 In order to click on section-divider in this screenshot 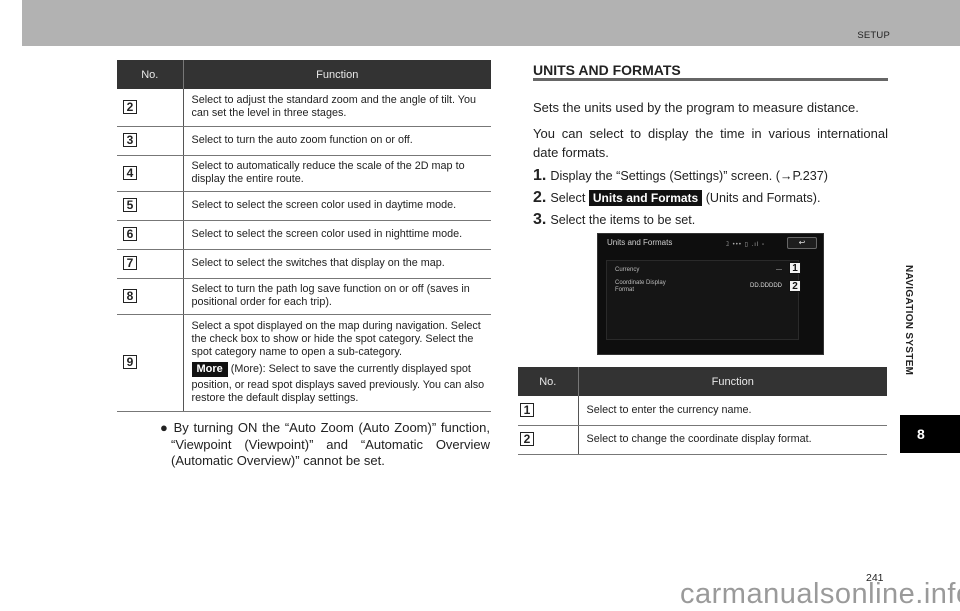, I will do `click(710, 79)`.